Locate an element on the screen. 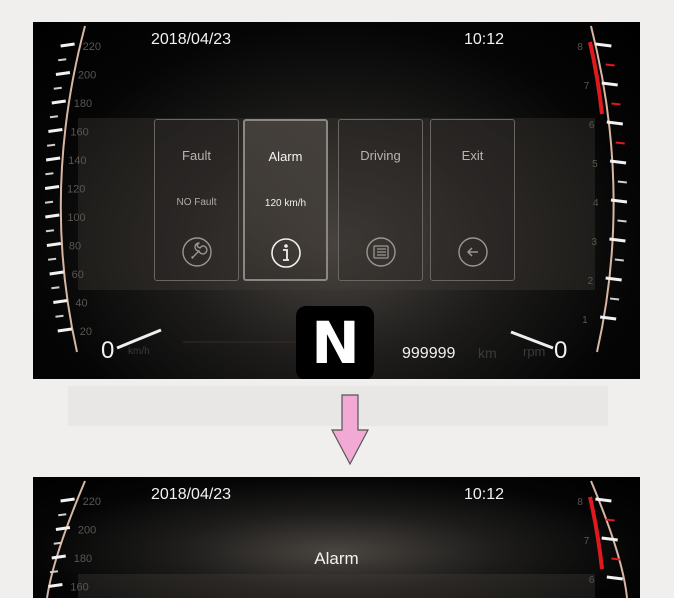 This screenshot has height=598, width=674. rpm-redline is located at coordinates (596, 78).